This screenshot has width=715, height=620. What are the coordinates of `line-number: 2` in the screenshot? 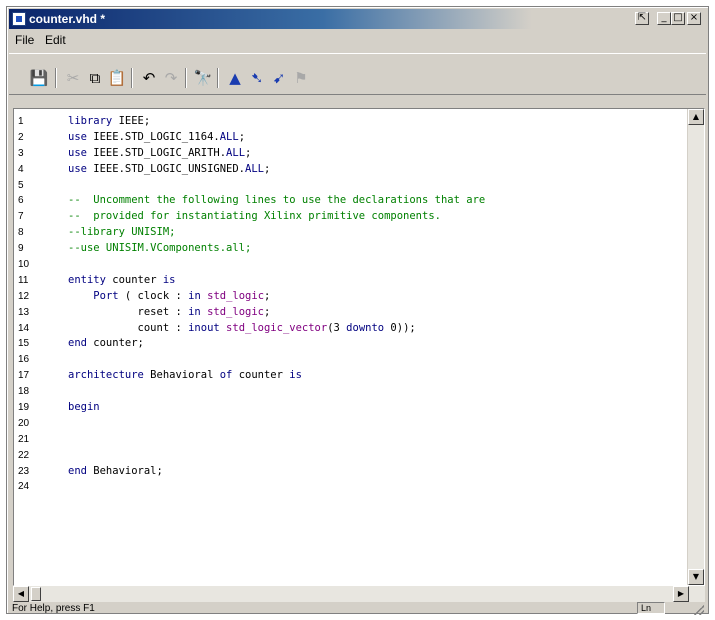 It's located at (21, 137).